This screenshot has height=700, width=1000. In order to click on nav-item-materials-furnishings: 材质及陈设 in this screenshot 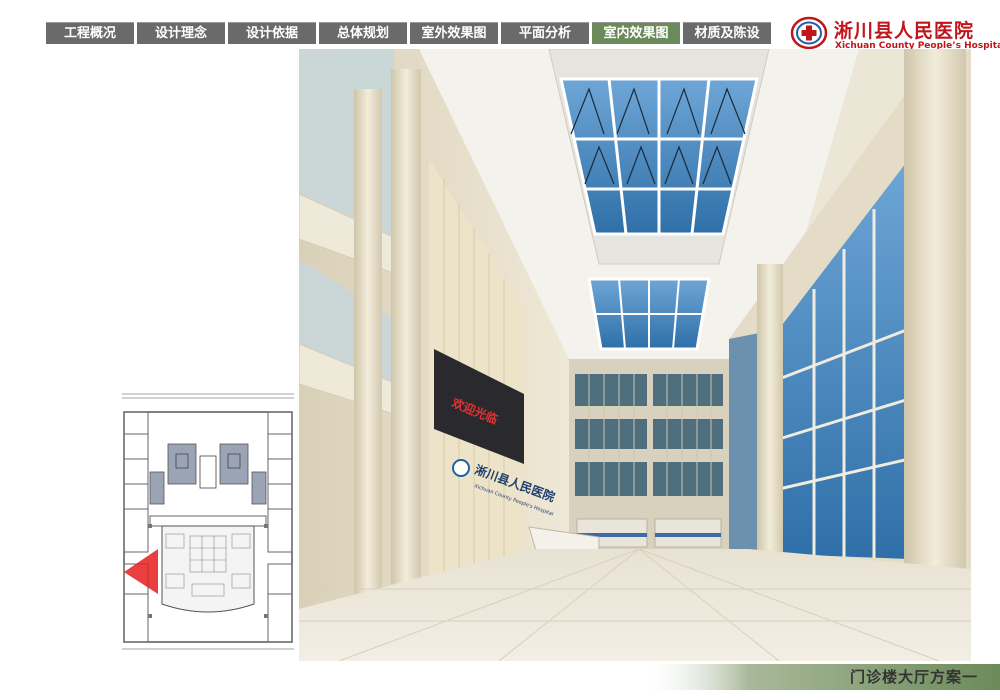, I will do `click(727, 33)`.